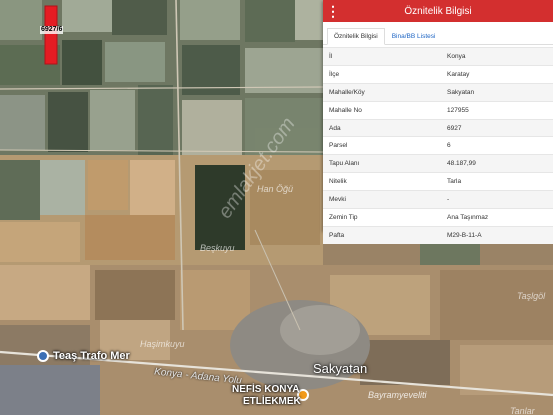 The width and height of the screenshot is (553, 415). What do you see at coordinates (383, 163) in the screenshot?
I see `row-key: Tapu Alanı` at bounding box center [383, 163].